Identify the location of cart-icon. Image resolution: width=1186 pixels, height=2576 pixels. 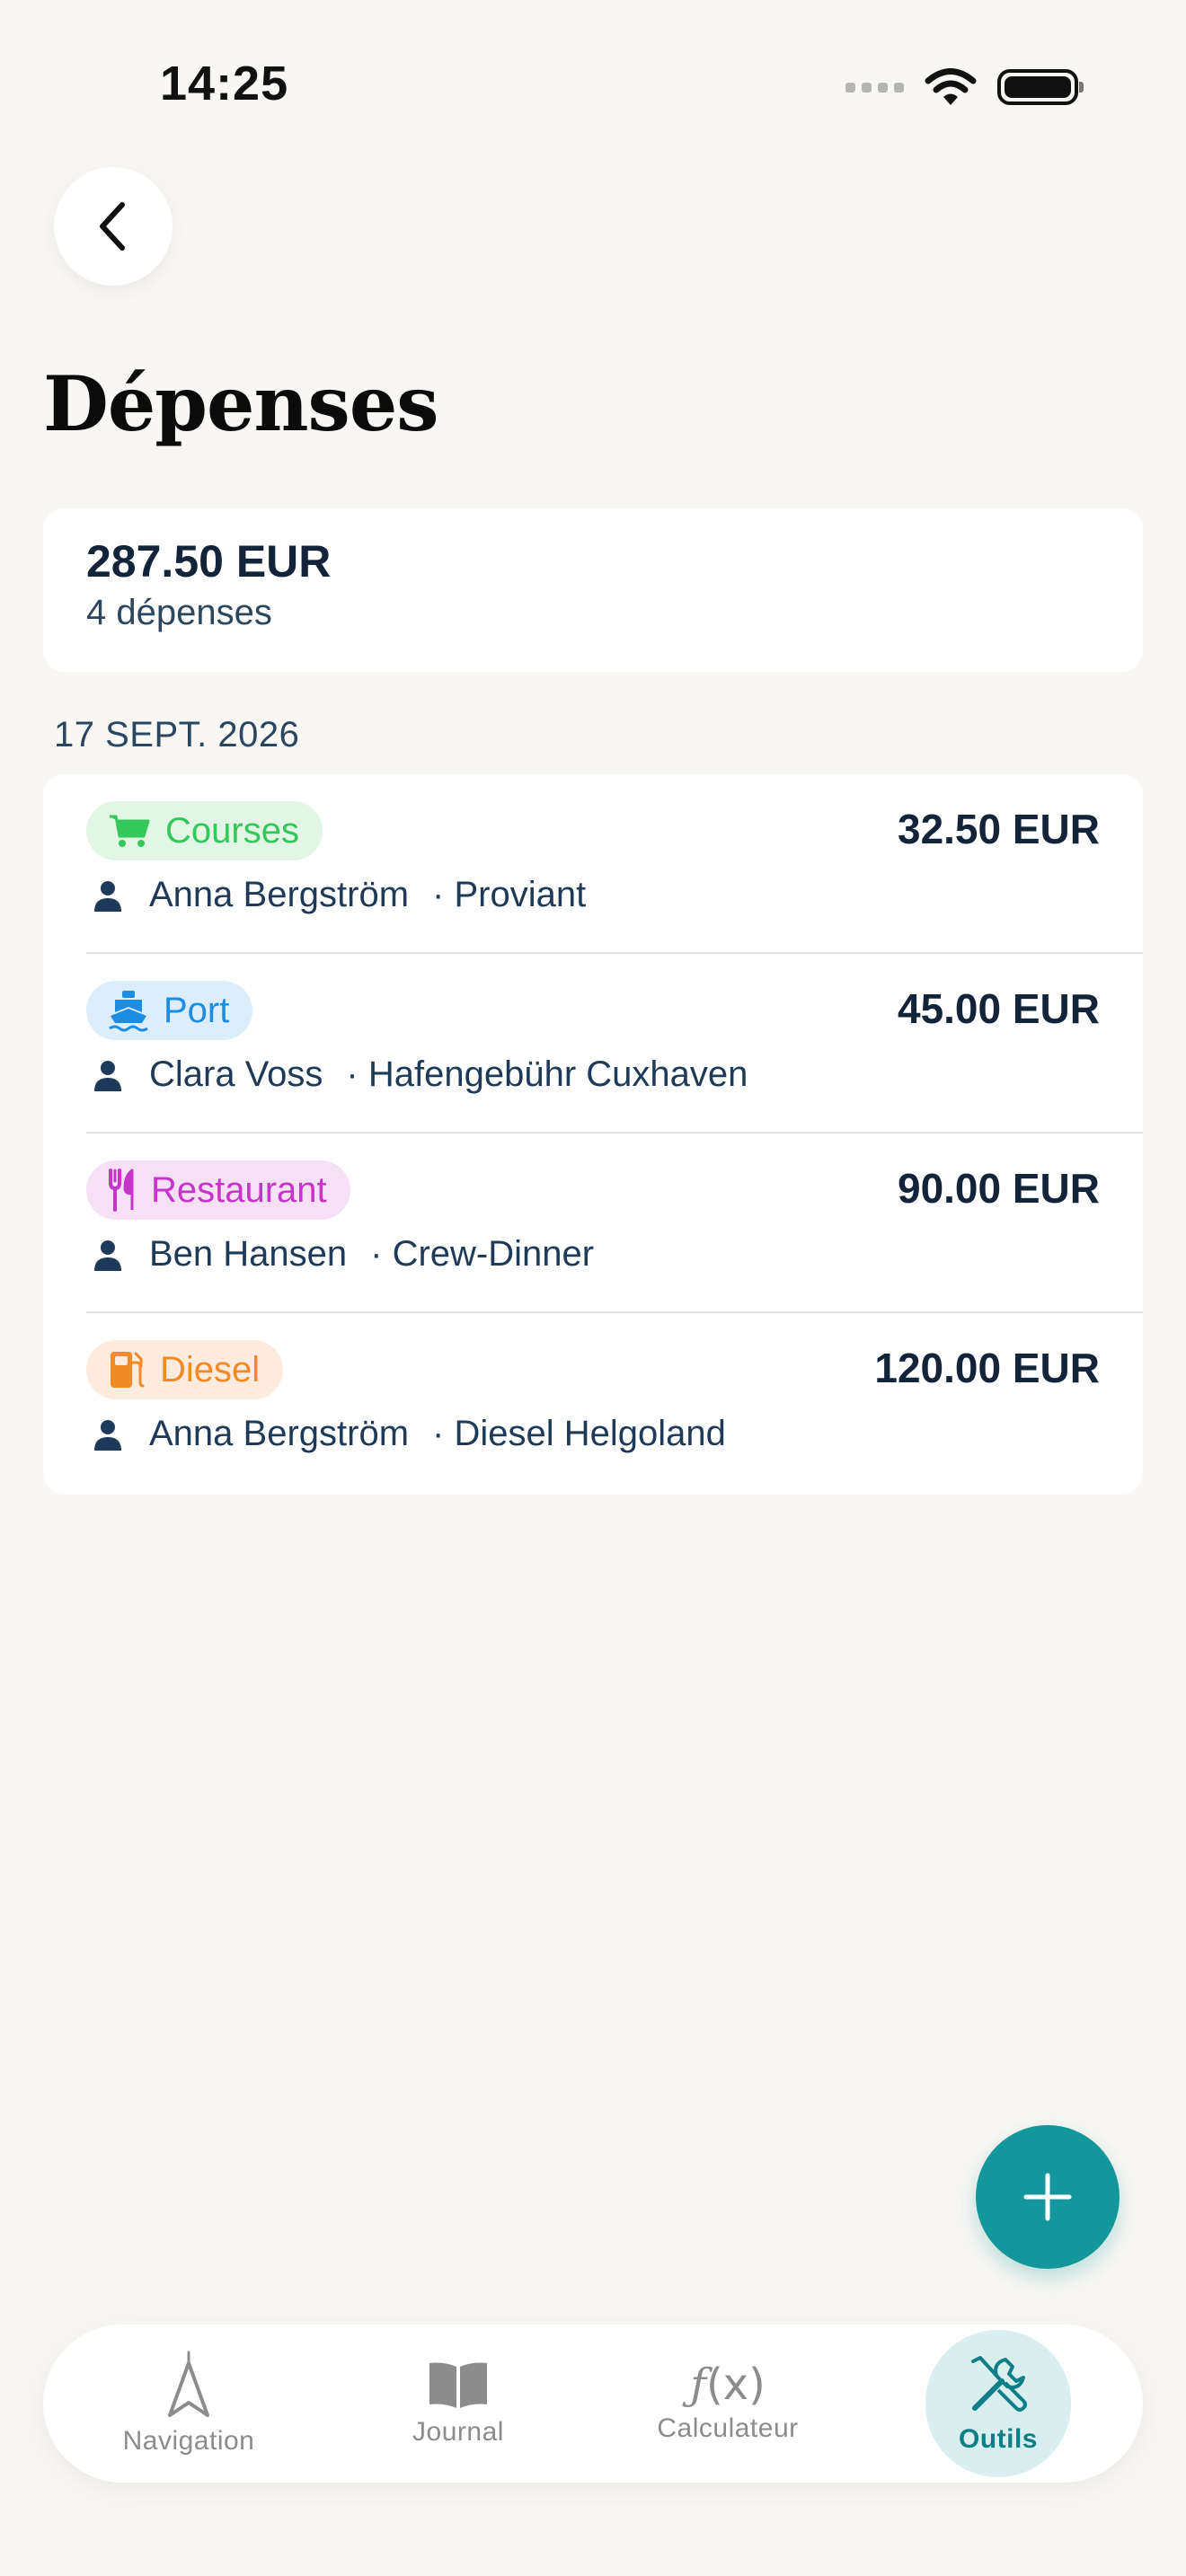
(130, 831).